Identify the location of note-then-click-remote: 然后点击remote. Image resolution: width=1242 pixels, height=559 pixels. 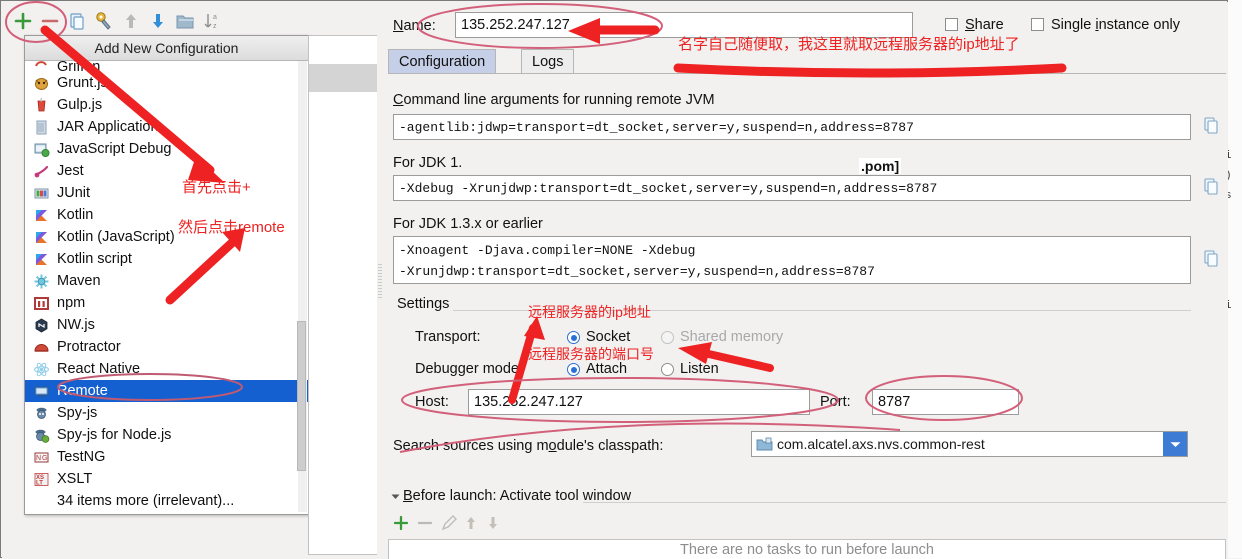
(231, 227).